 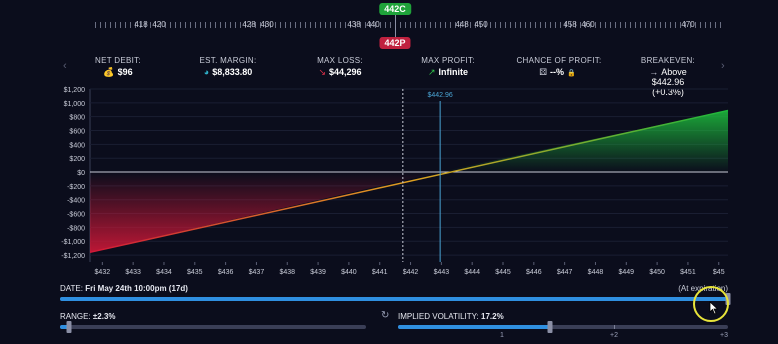 I want to click on x-tick-label: $441, so click(x=380, y=272).